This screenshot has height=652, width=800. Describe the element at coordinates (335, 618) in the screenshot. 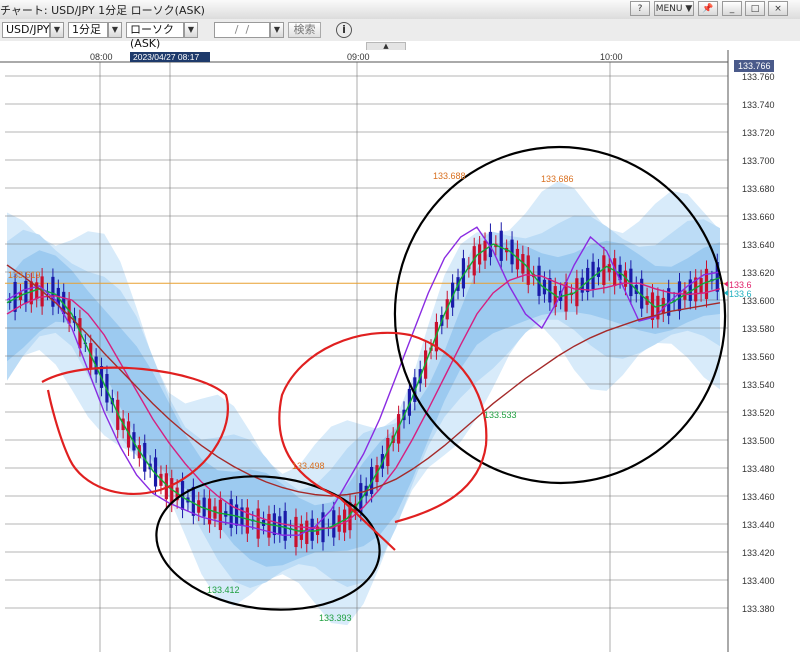

I see `price-annotation: 133.393` at that location.